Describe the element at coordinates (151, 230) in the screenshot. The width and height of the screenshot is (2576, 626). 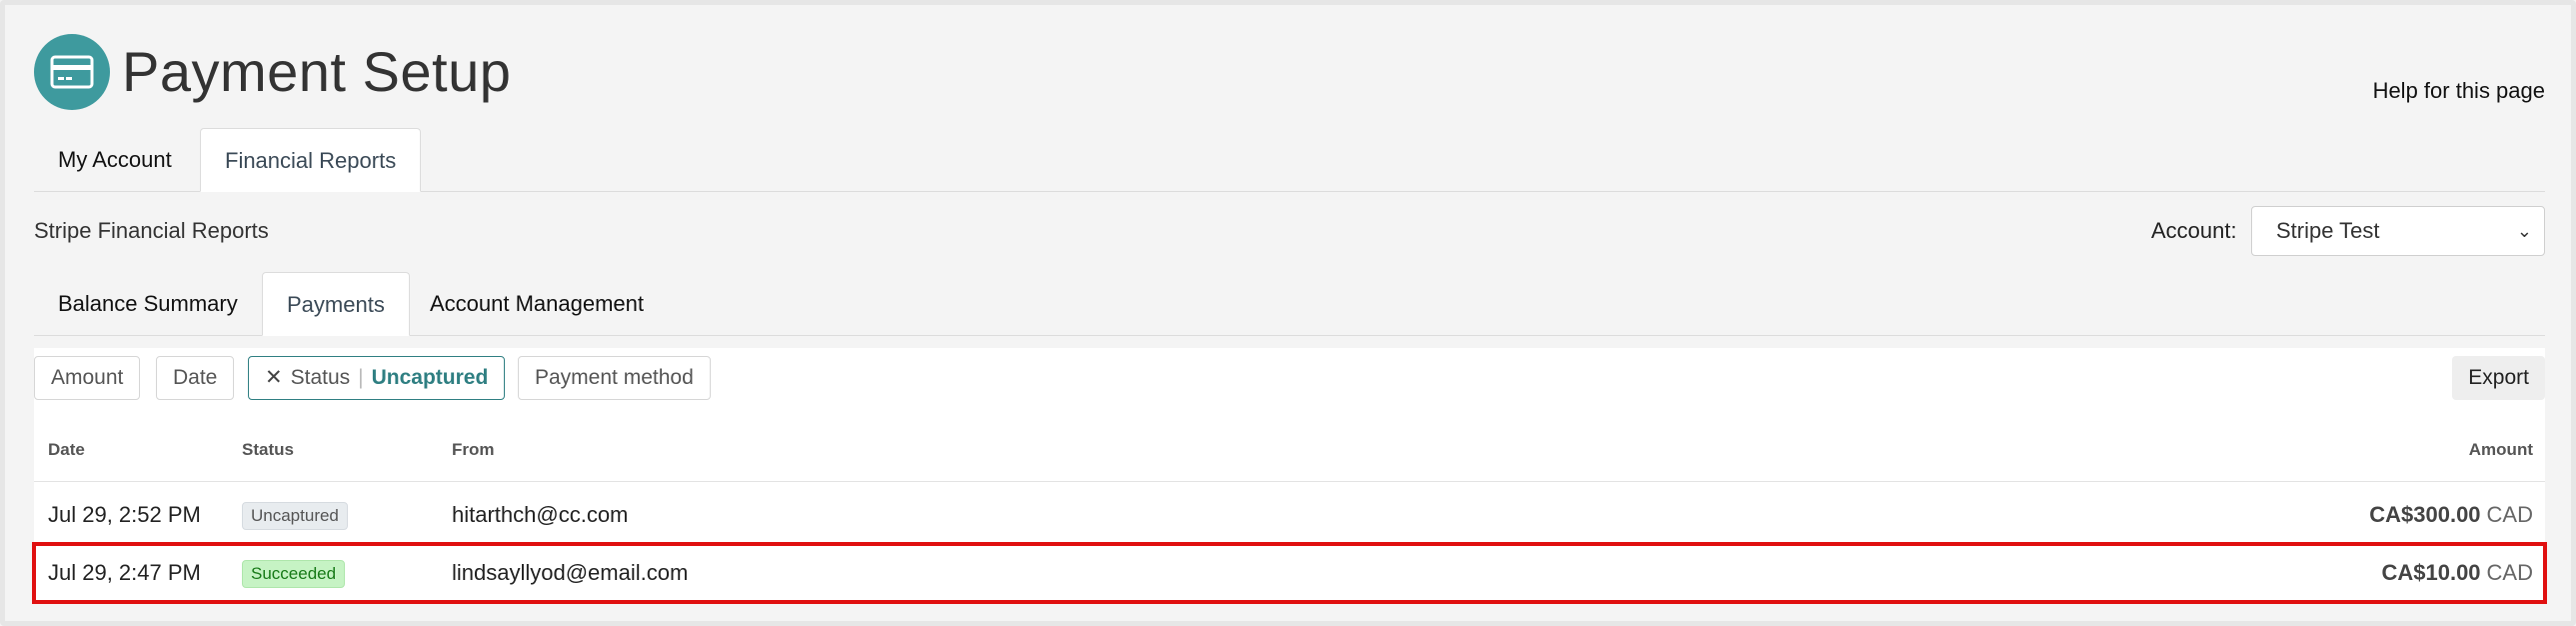
I see `reports-title: Stripe Financial Reports` at that location.